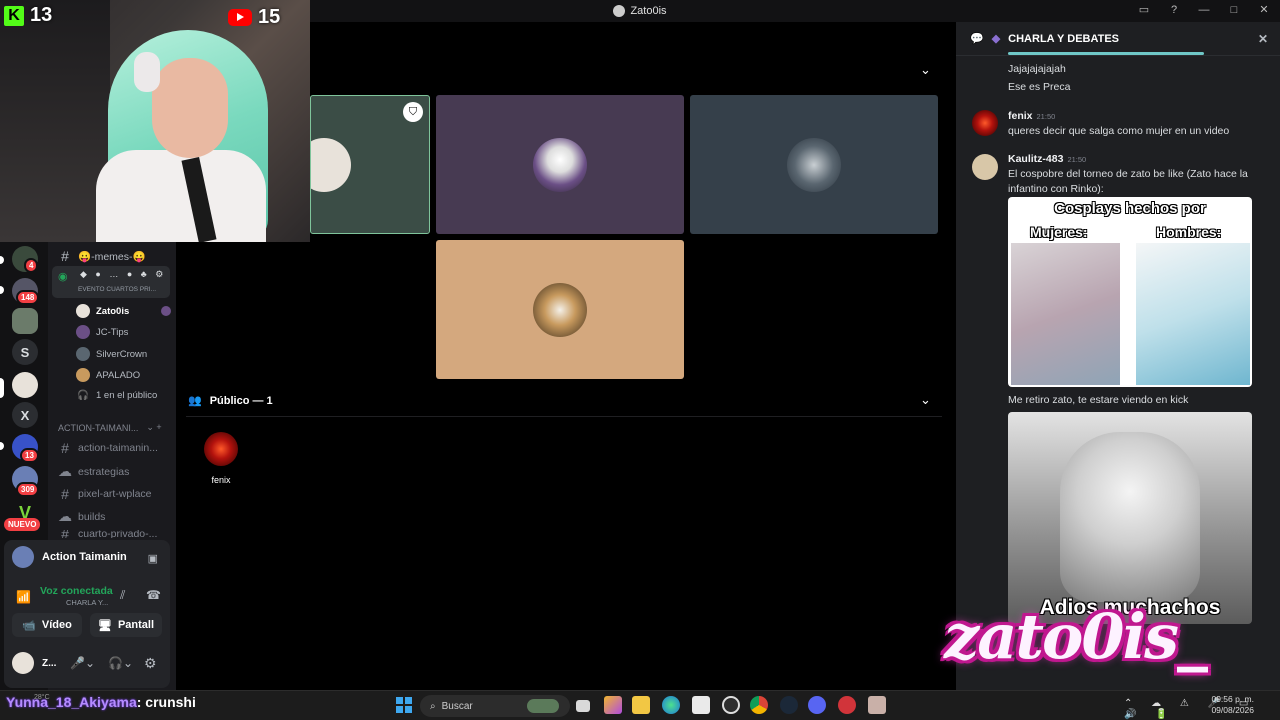 Image resolution: width=1280 pixels, height=720 pixels. What do you see at coordinates (1189, 232) in the screenshot?
I see `meme-right-label: Hombres:` at bounding box center [1189, 232].